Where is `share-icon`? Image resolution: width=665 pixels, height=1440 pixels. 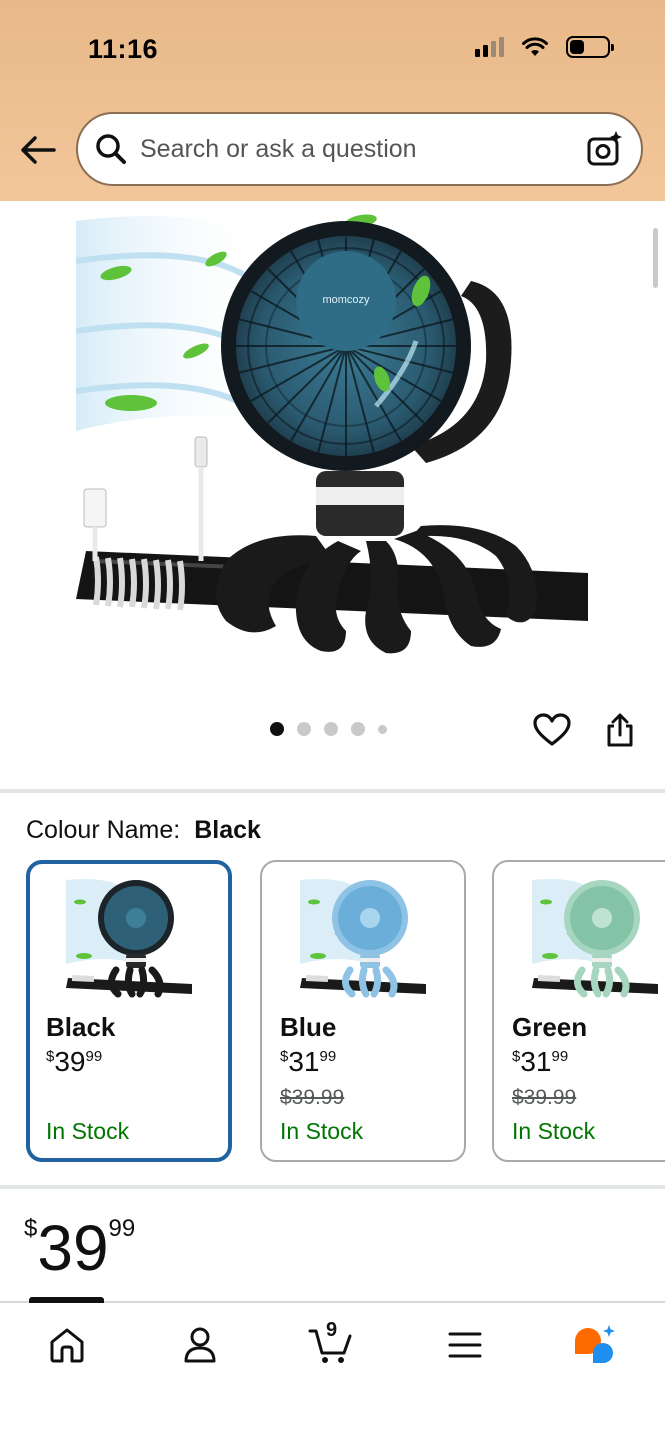 share-icon is located at coordinates (620, 730).